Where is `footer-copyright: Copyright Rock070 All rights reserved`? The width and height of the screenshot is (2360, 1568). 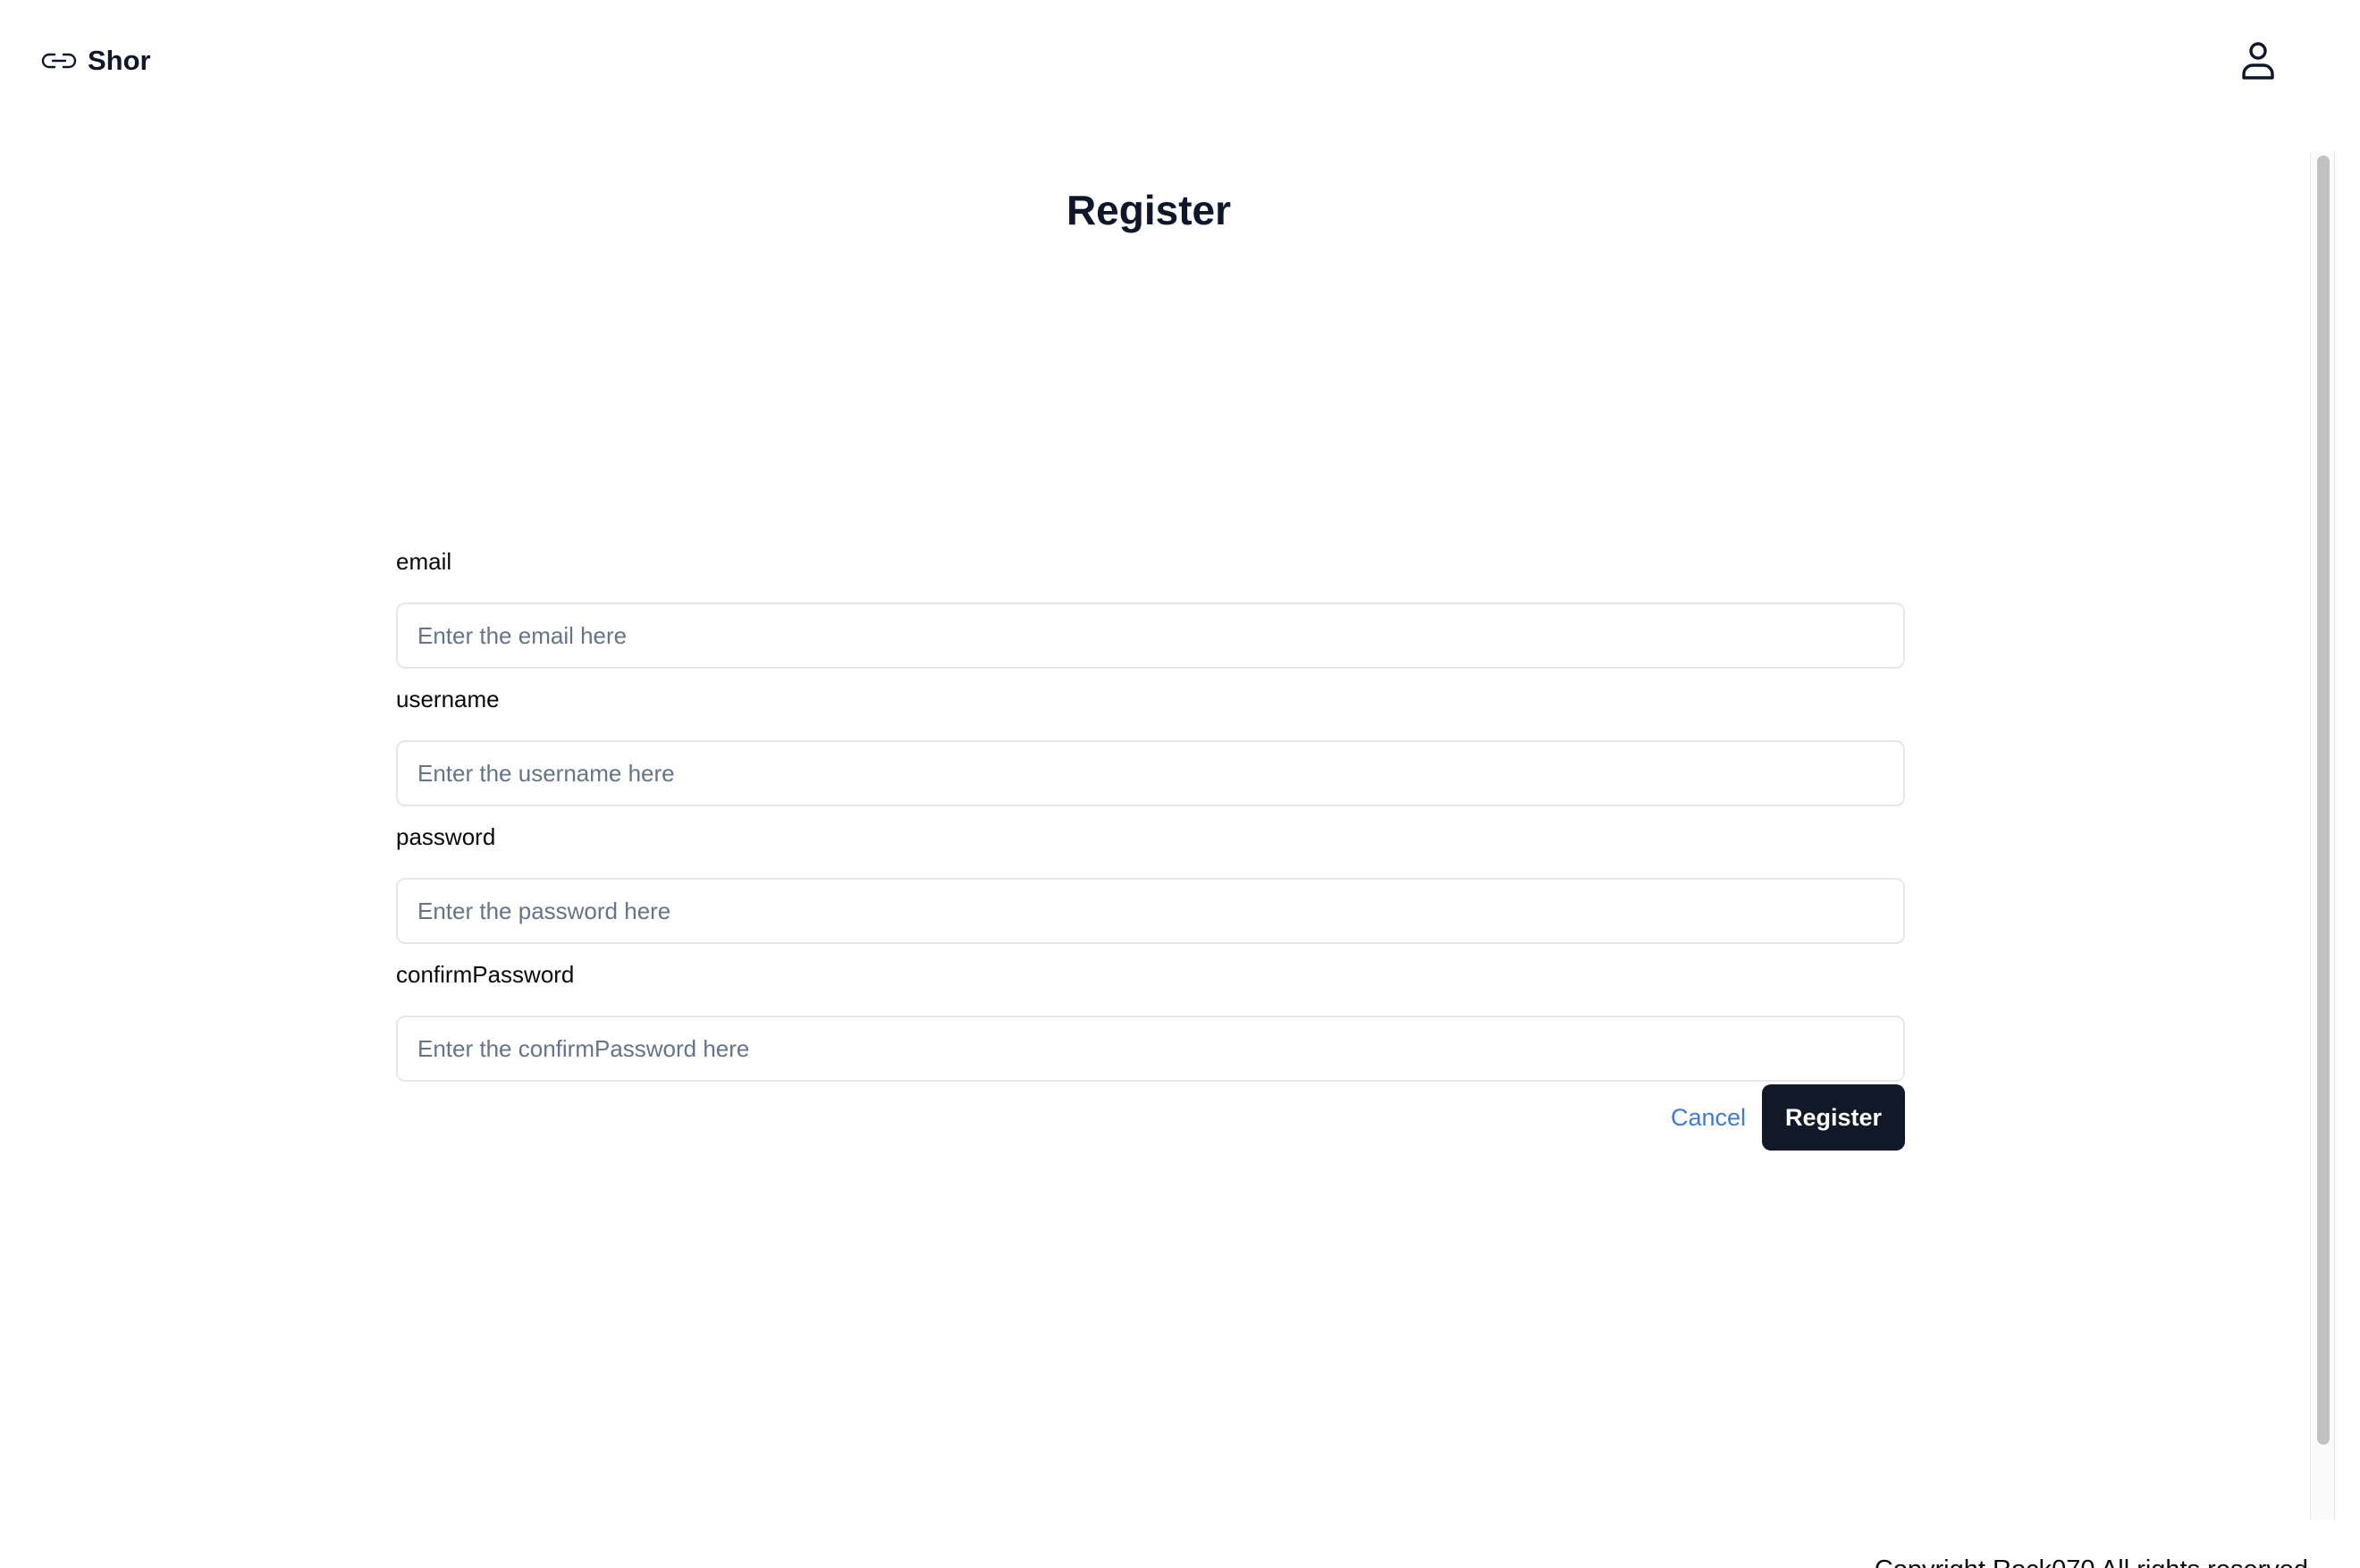
footer-copyright: Copyright Rock070 All rights reserved is located at coordinates (2091, 1560).